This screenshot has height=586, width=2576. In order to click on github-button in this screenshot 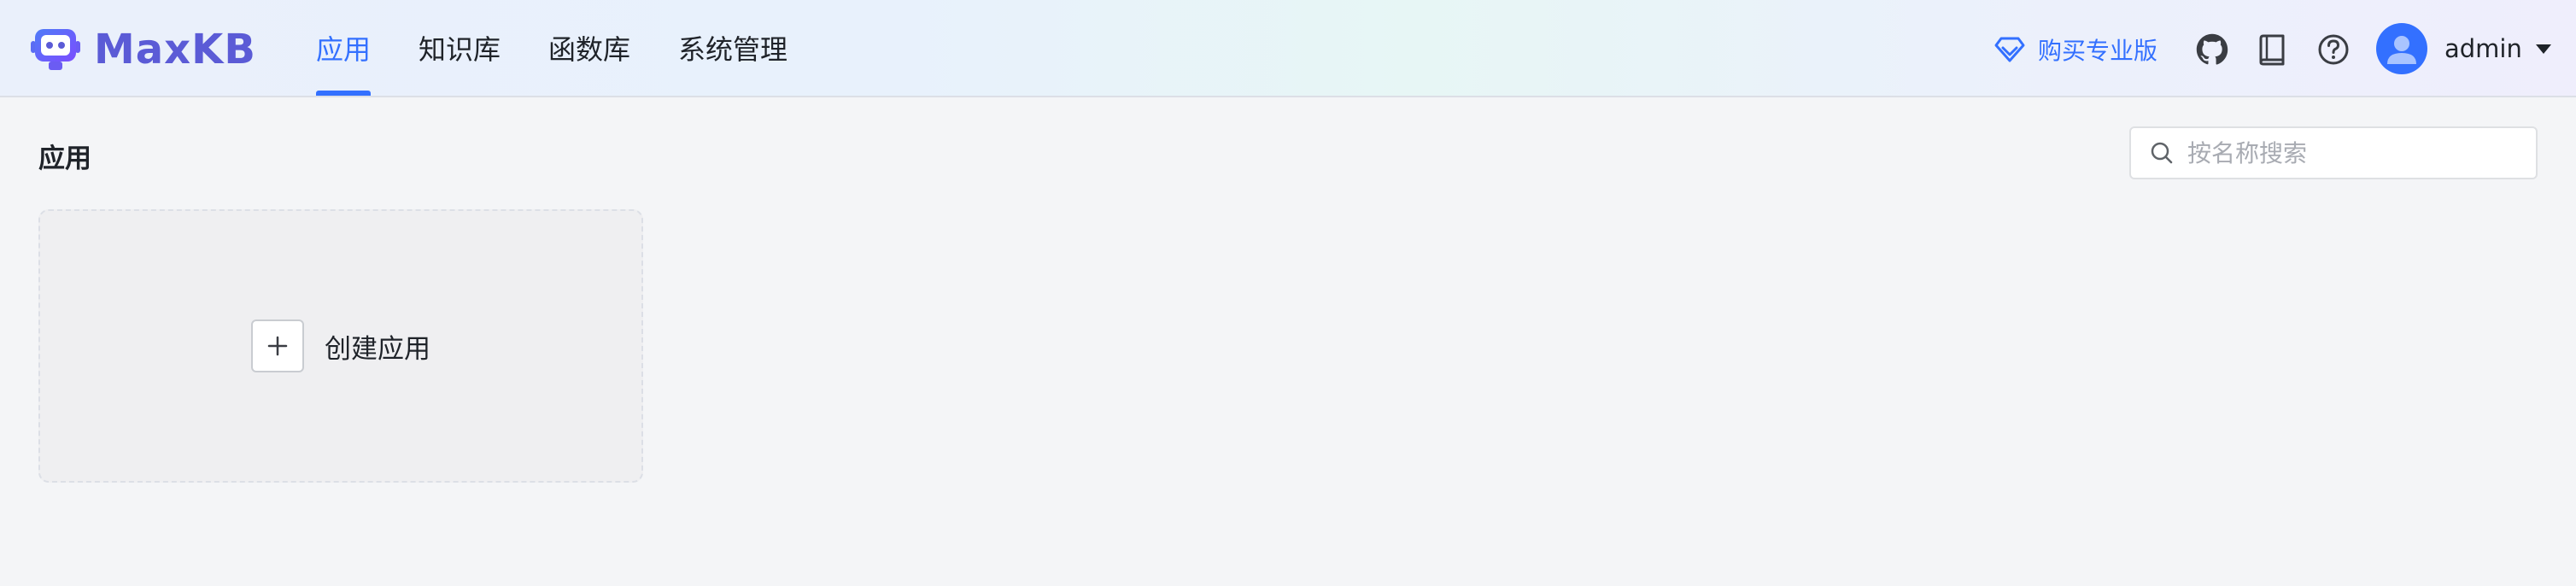, I will do `click(2212, 49)`.